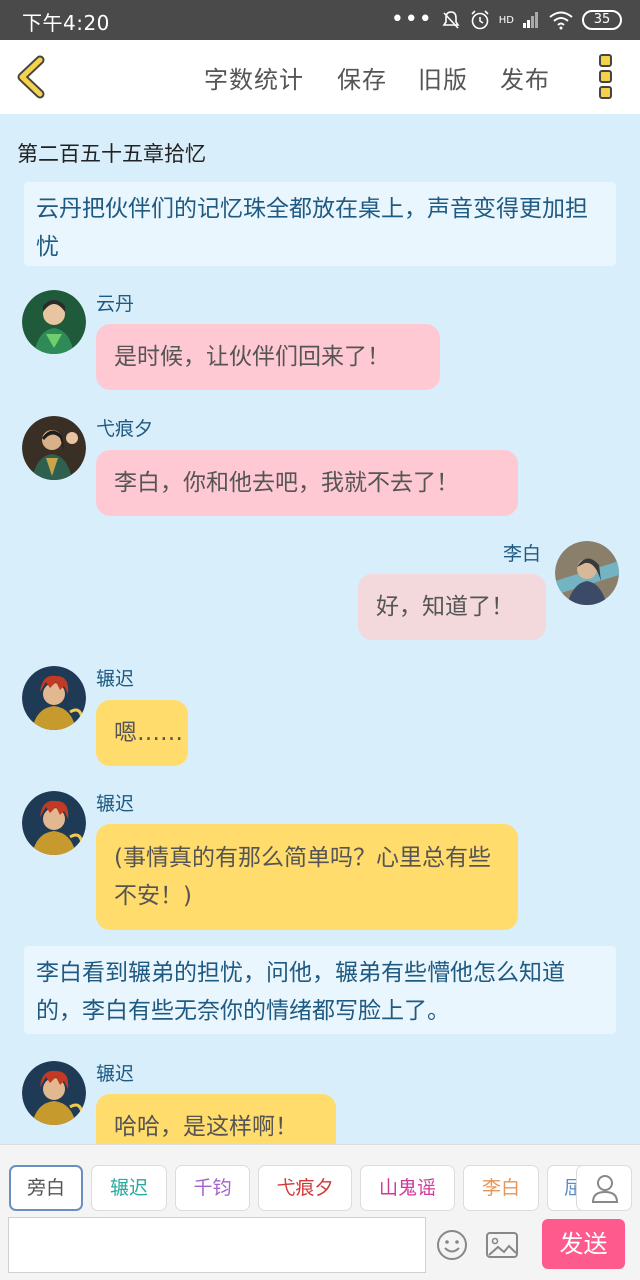 The width and height of the screenshot is (640, 1280). What do you see at coordinates (501, 1188) in the screenshot?
I see `character-chip: 李白` at bounding box center [501, 1188].